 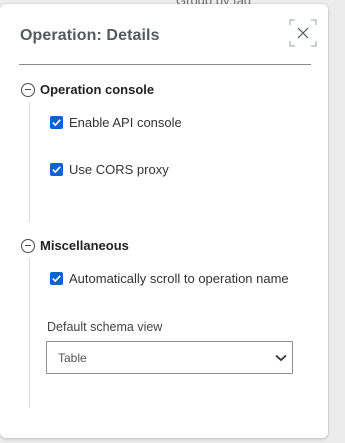 I want to click on close-icon, so click(x=303, y=33).